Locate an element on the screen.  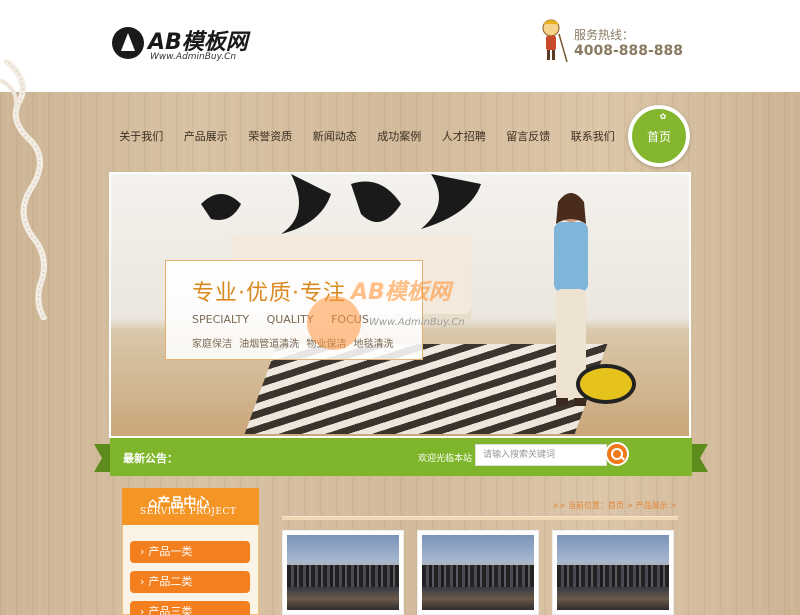
search-button is located at coordinates (617, 454).